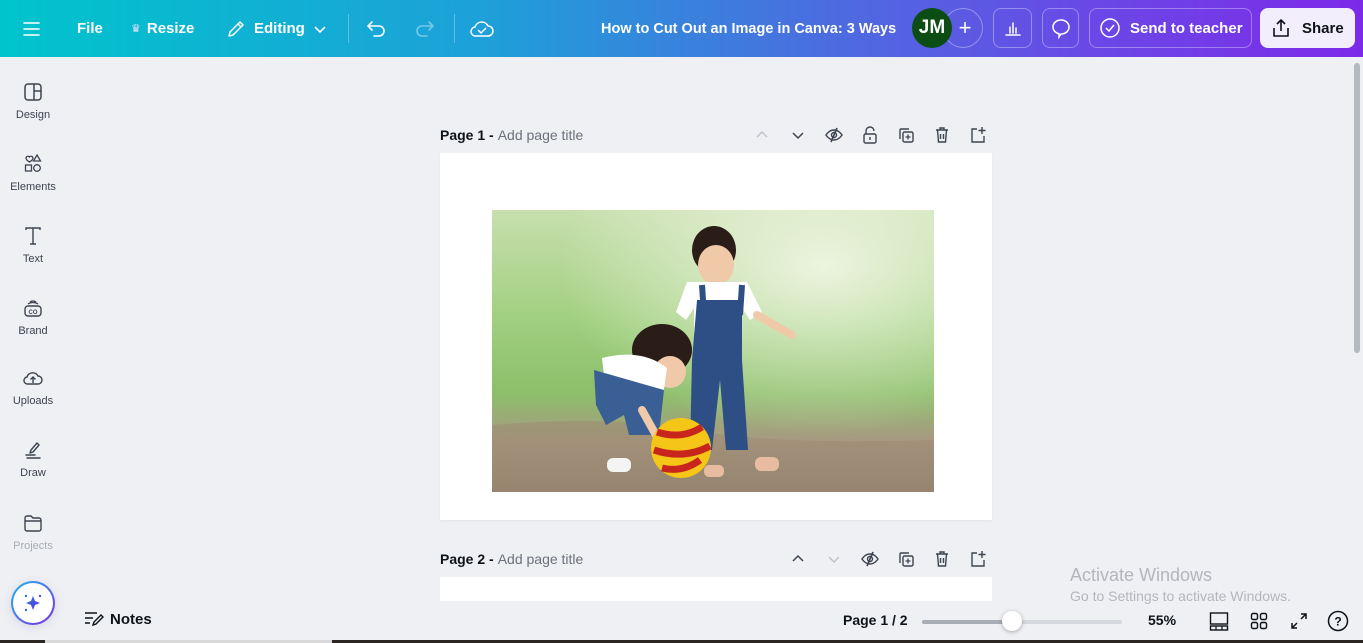 The height and width of the screenshot is (643, 1363). What do you see at coordinates (541, 559) in the screenshot?
I see `page-2-title-input: Add page title` at bounding box center [541, 559].